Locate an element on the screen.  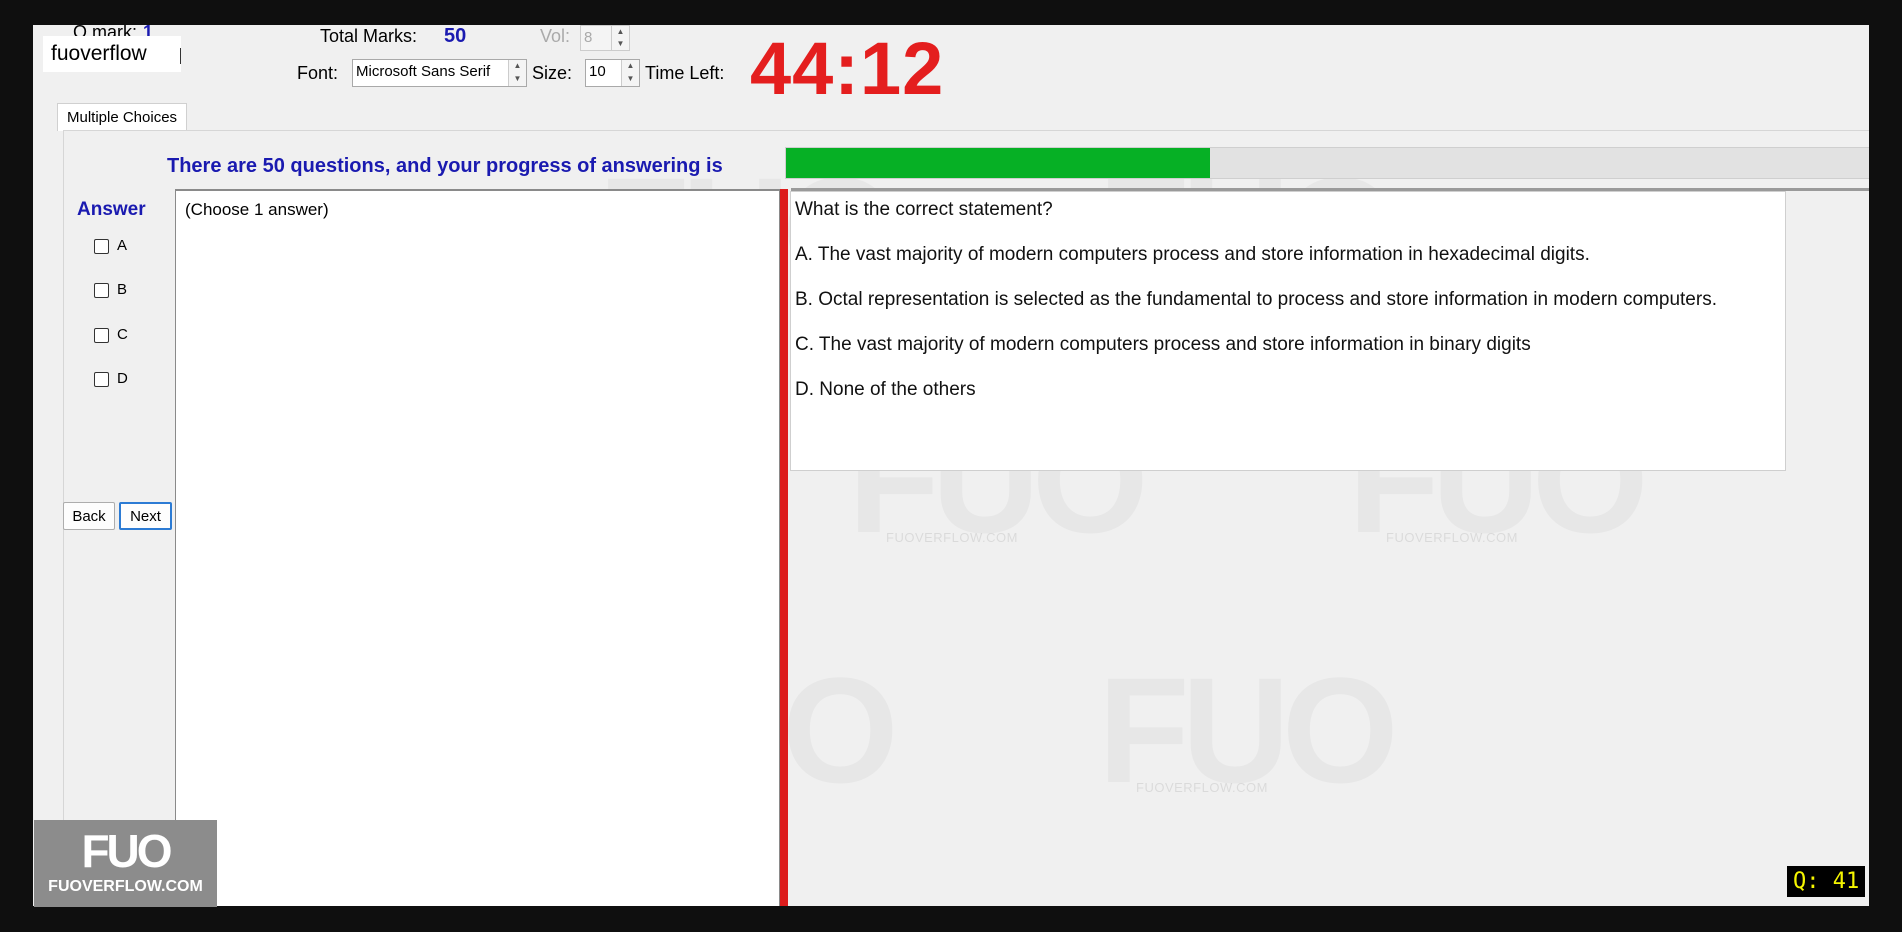
time-left-timer: 44:12 is located at coordinates (847, 68).